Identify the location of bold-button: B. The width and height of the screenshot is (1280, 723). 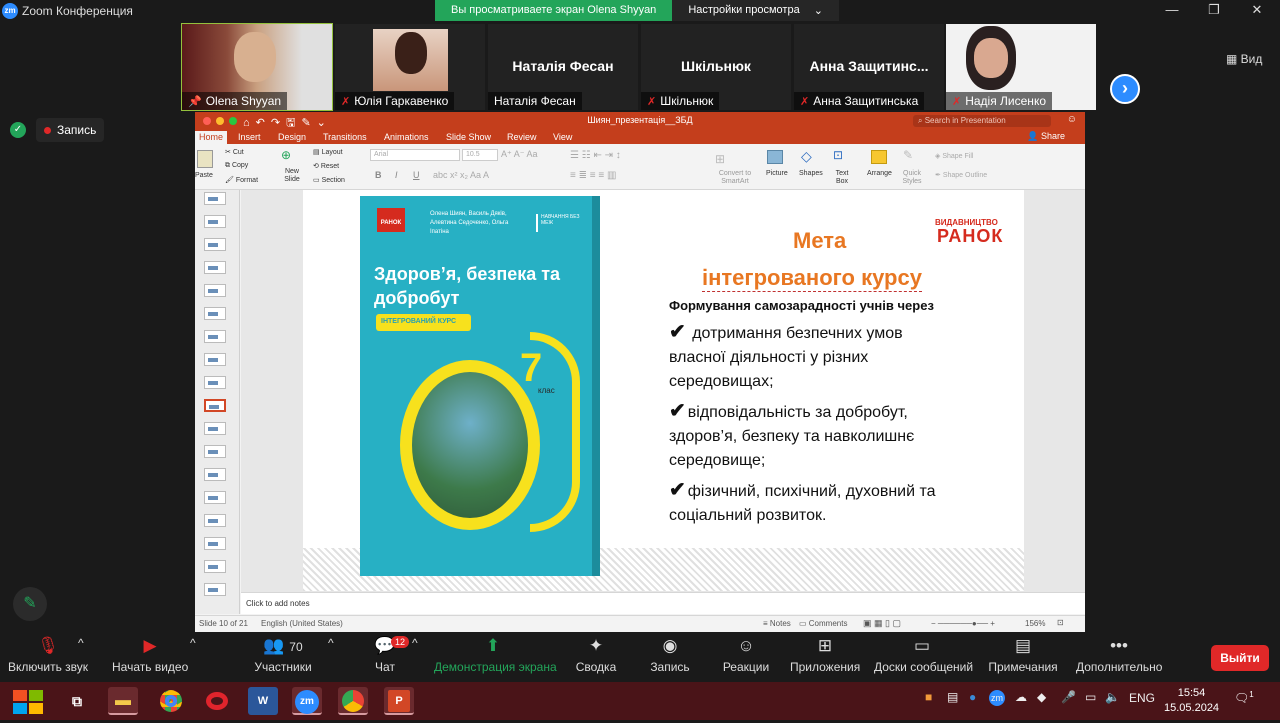
(378, 175).